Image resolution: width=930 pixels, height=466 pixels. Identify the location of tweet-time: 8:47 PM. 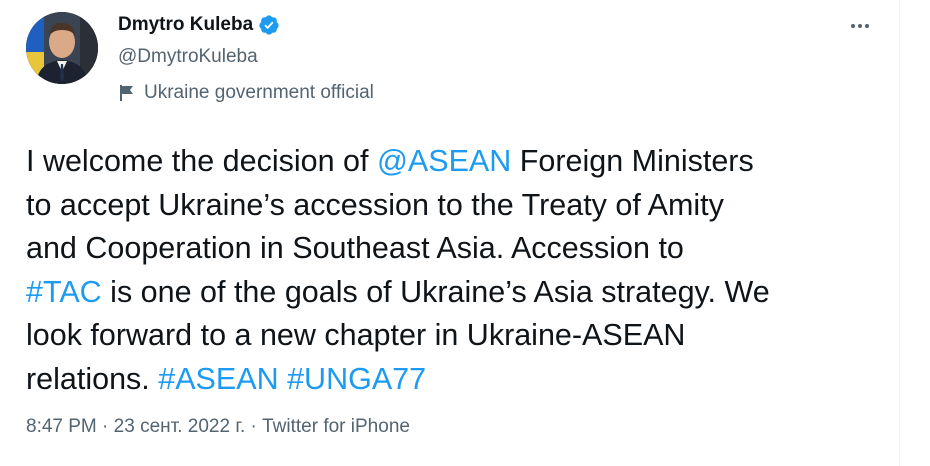
(61, 426).